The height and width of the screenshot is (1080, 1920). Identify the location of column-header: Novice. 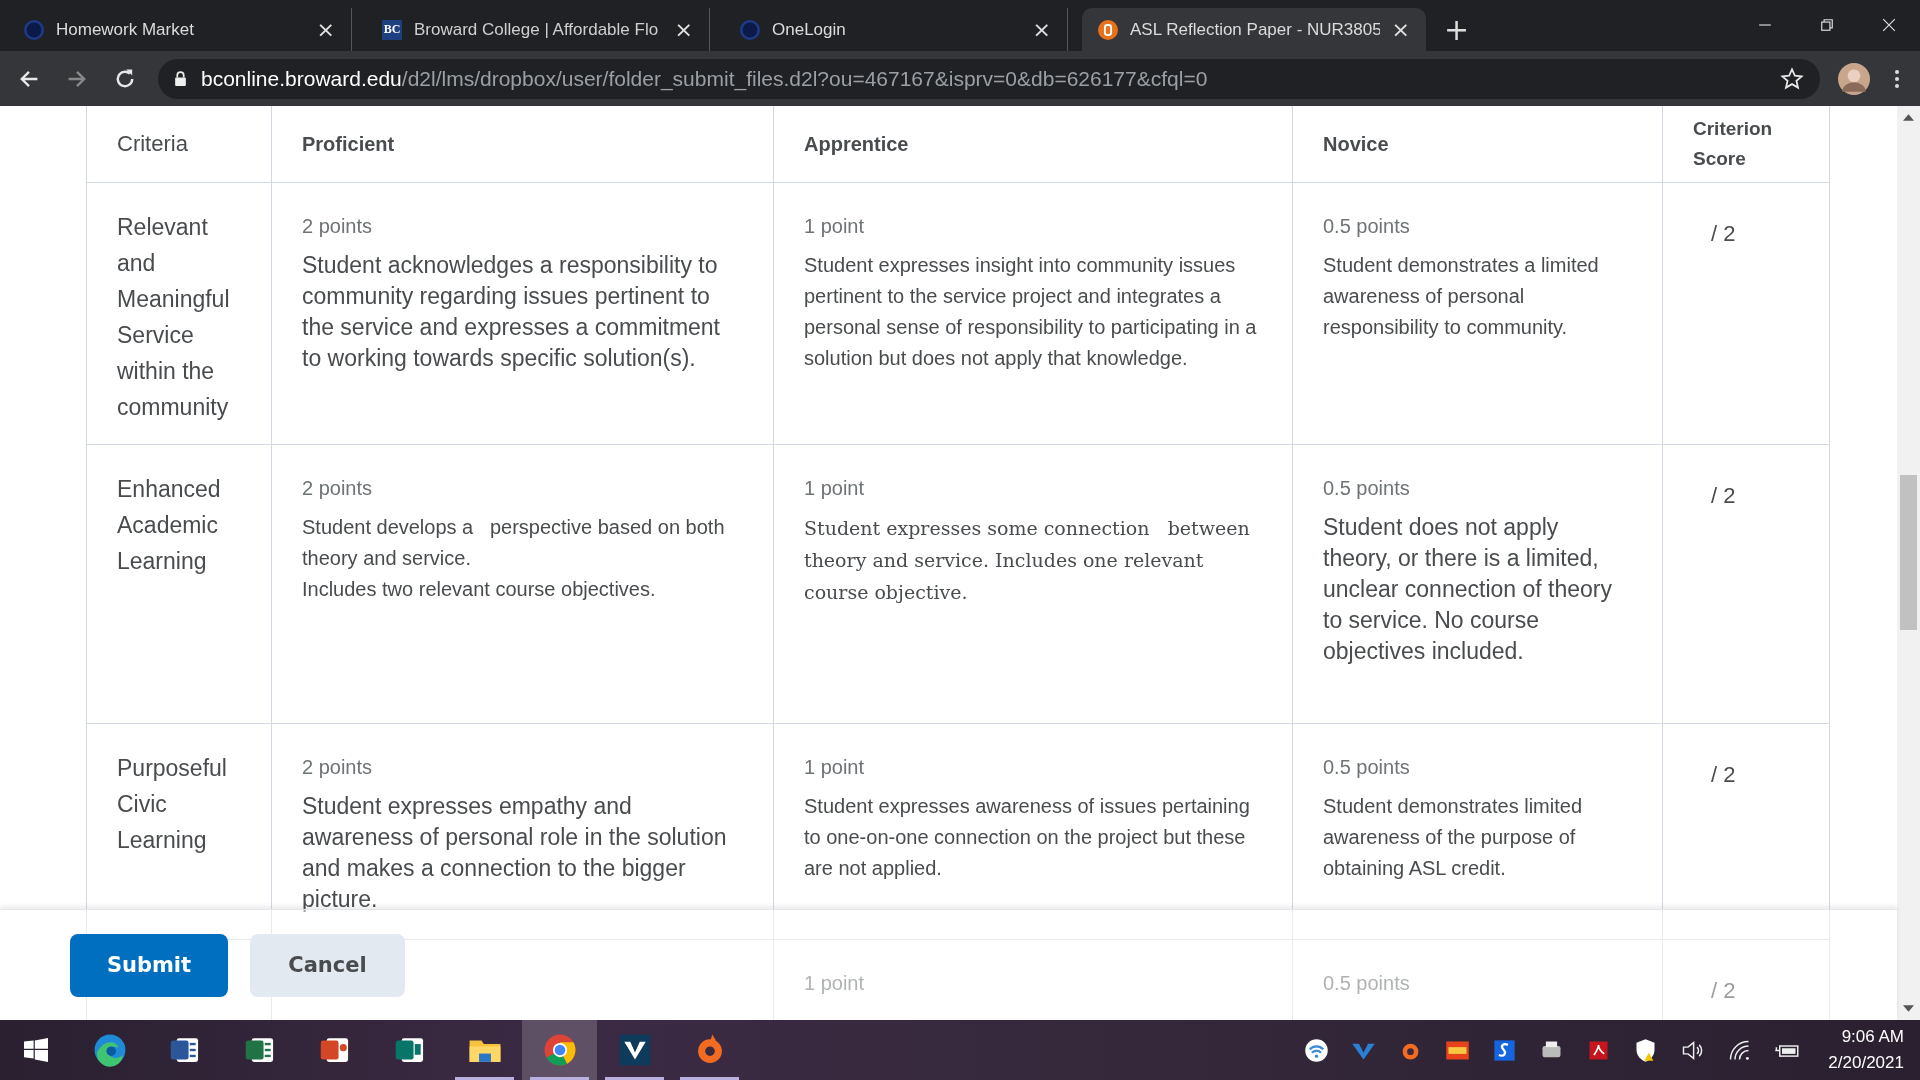
(1477, 144).